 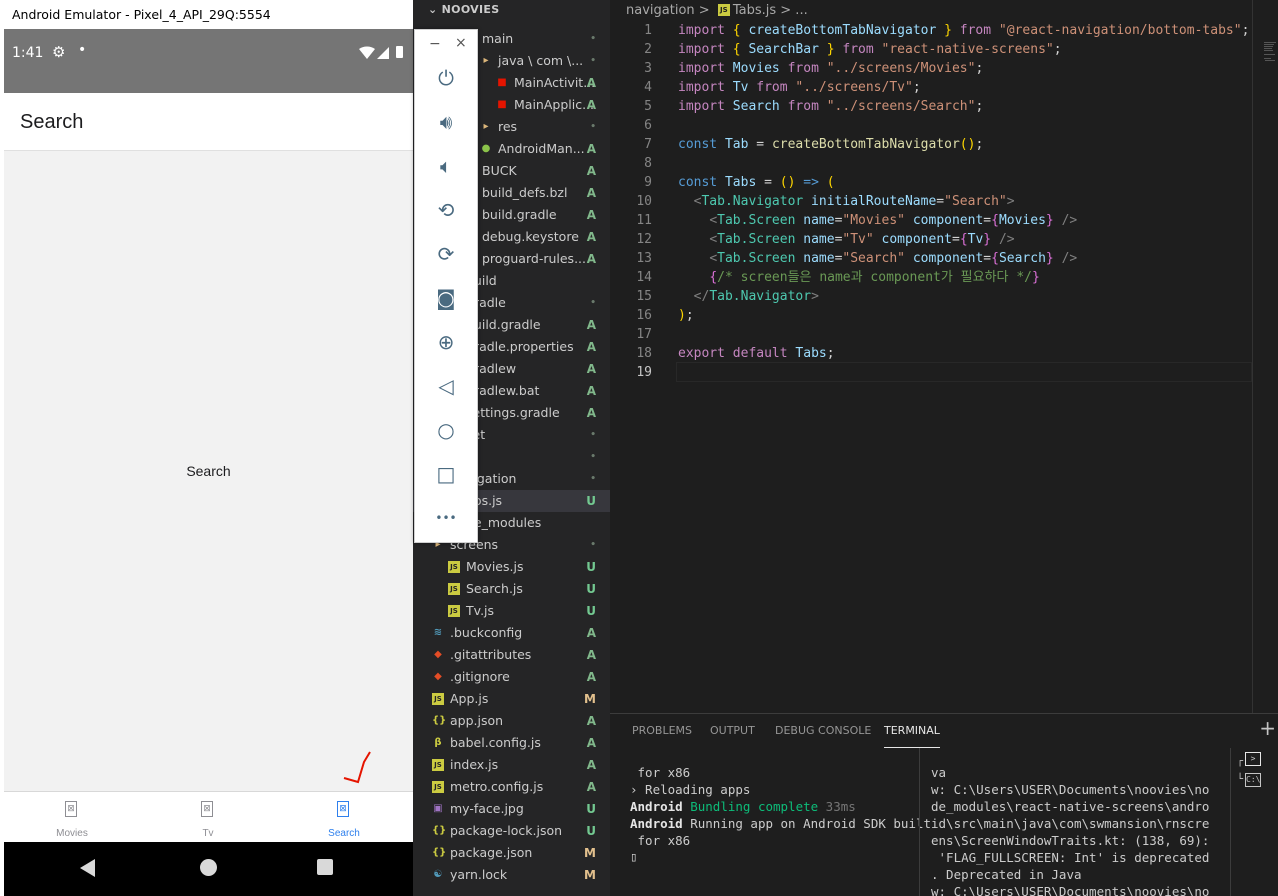 What do you see at coordinates (206, 14) in the screenshot?
I see `emulator-title: Android Emulator - Pixel_4_API_29Q:5554` at bounding box center [206, 14].